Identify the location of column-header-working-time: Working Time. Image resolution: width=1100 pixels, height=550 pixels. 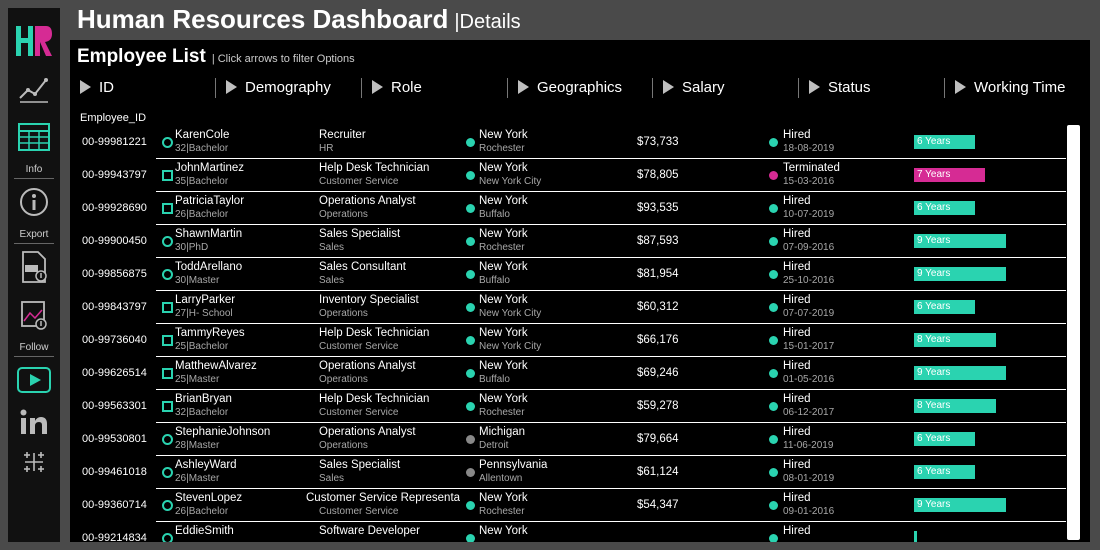
(1010, 87).